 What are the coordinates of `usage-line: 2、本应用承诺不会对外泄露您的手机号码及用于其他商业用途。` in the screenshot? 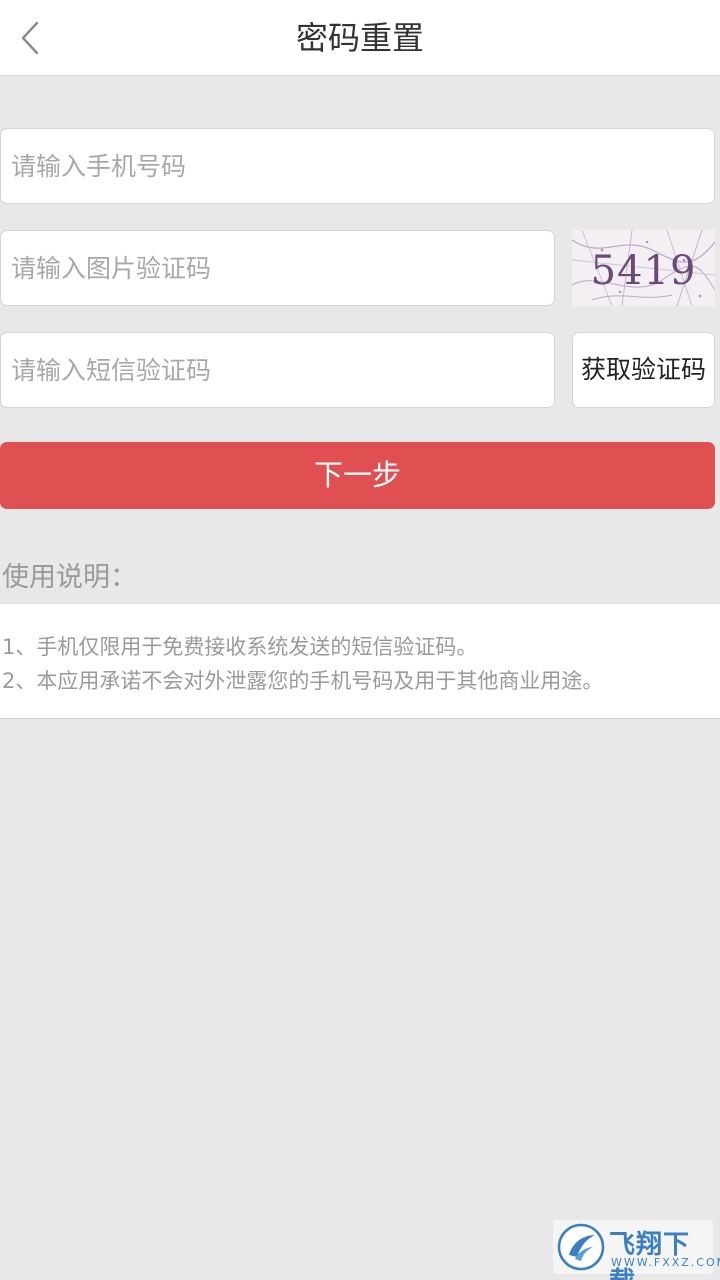 It's located at (303, 681).